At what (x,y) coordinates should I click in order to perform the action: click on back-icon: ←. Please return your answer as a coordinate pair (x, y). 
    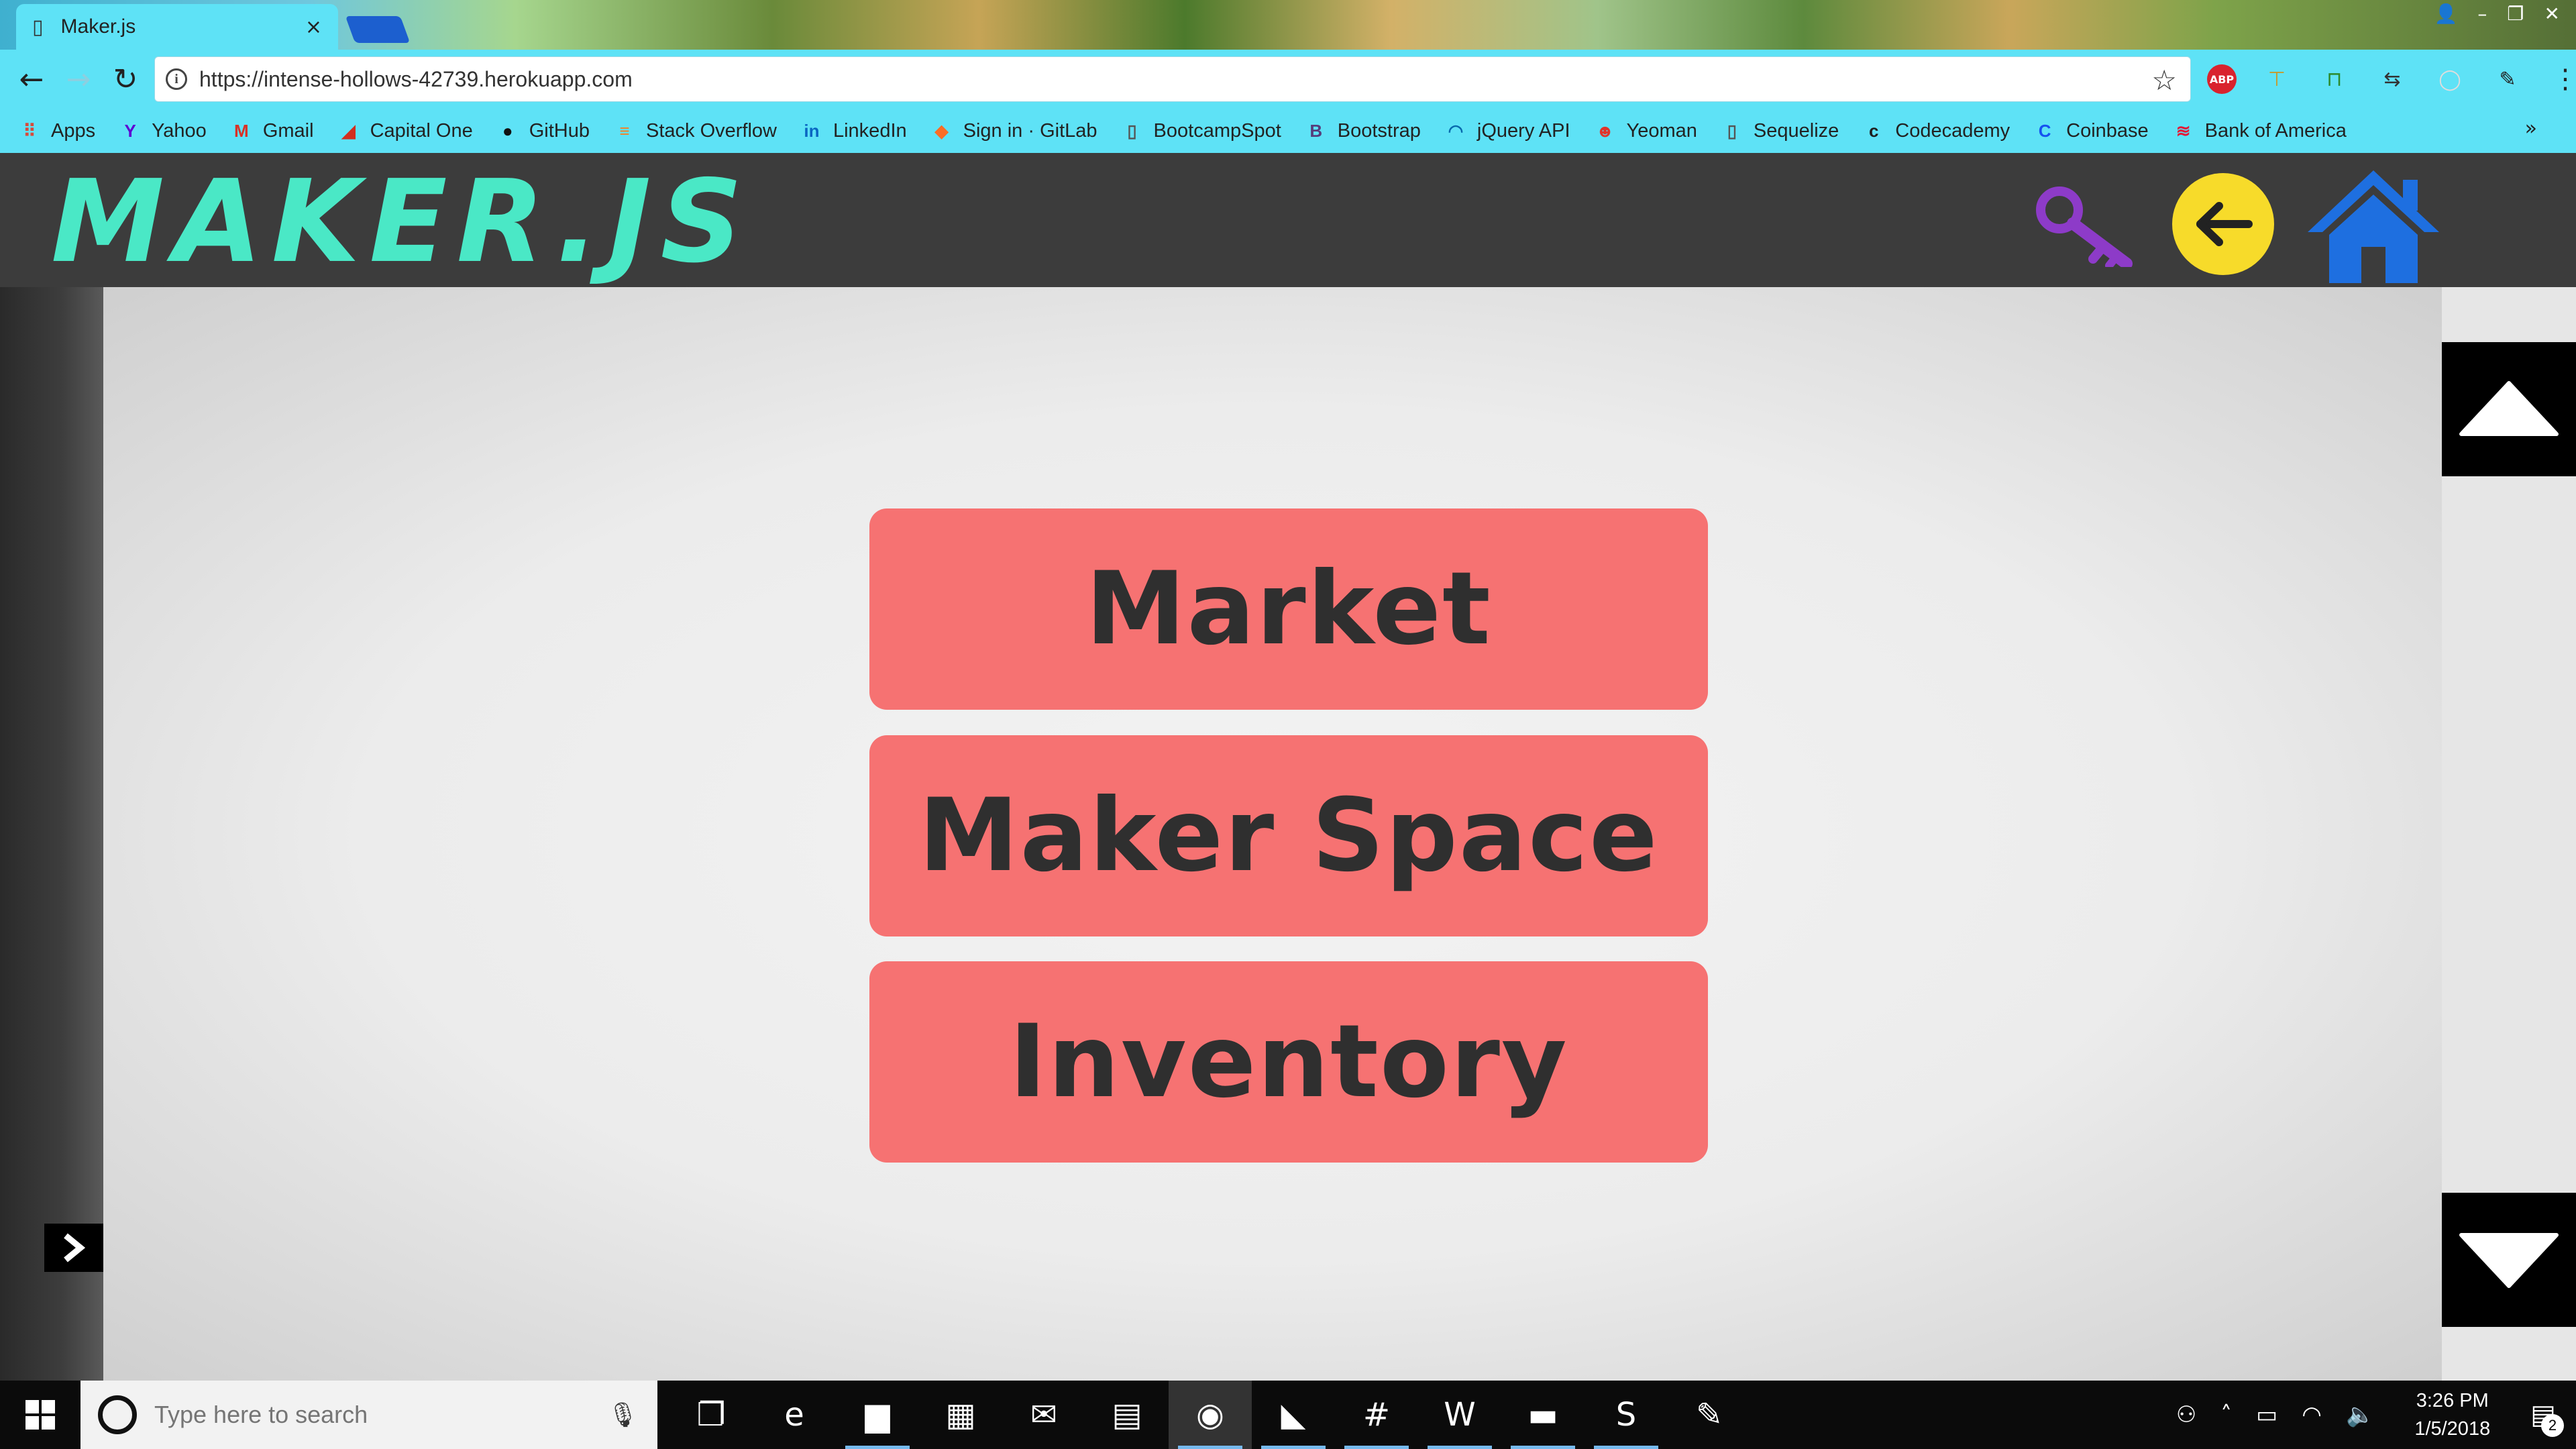
    Looking at the image, I should click on (31, 79).